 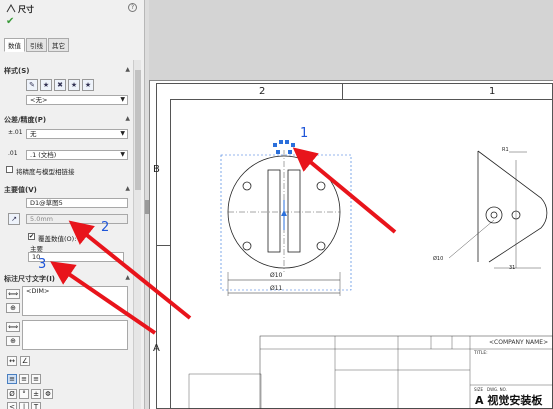 I want to click on align-right-icon: ≡, so click(x=36, y=379).